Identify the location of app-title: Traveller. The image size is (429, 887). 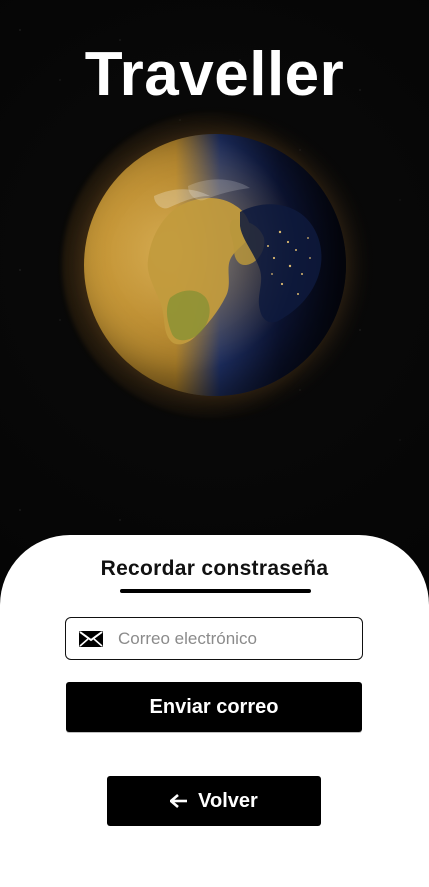
(214, 74).